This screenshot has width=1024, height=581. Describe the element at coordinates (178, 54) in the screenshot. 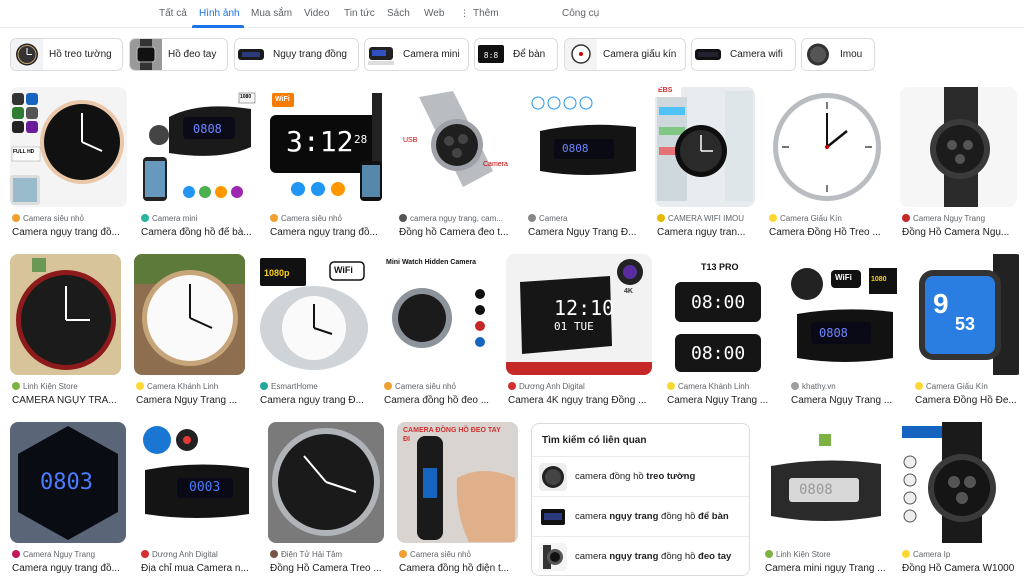

I see `chip-wrist-watch: Hồ đeo tay` at that location.